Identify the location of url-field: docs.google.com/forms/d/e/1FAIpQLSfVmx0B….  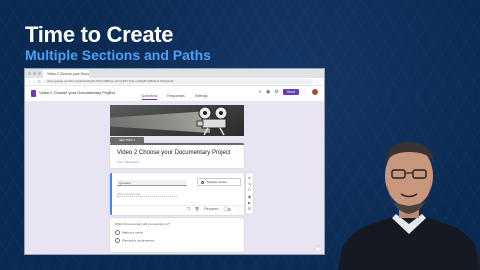
(178, 81).